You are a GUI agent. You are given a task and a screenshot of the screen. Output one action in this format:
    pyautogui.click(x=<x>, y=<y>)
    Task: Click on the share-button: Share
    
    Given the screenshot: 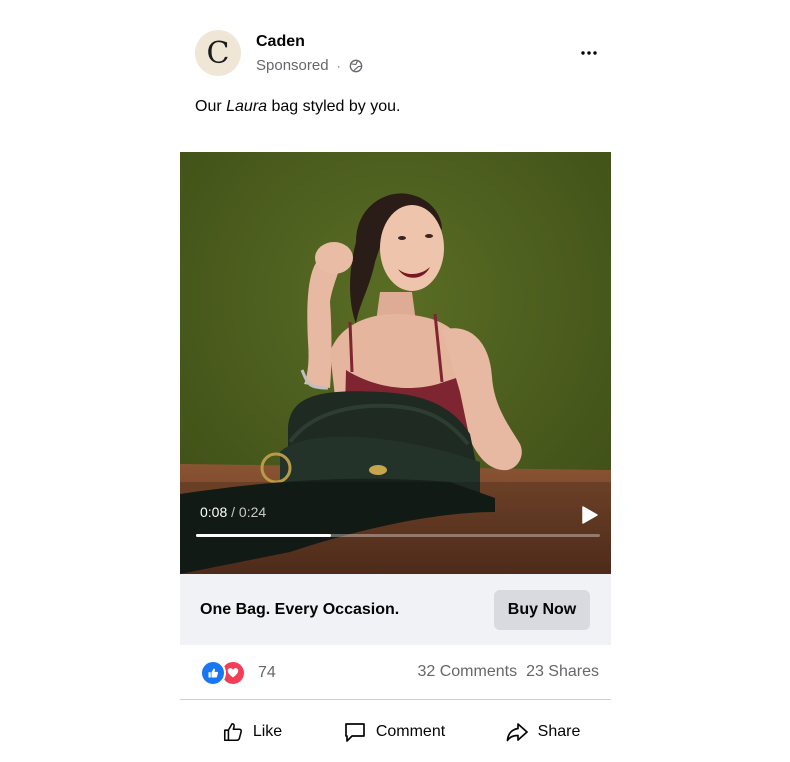 What is the action you would take?
    pyautogui.click(x=542, y=732)
    